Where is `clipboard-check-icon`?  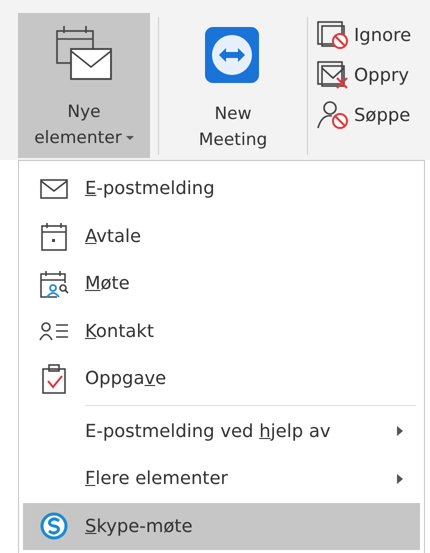 clipboard-check-icon is located at coordinates (54, 379).